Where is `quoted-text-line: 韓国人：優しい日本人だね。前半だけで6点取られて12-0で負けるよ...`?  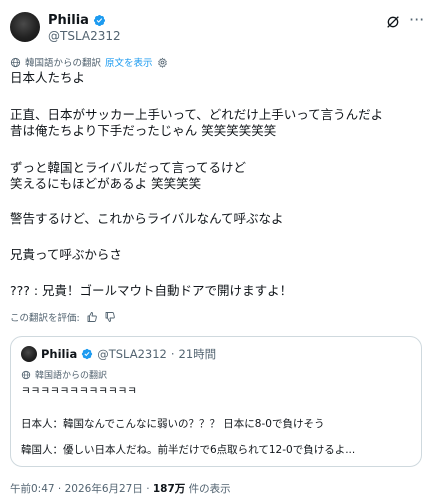
quoted-text-line: 韓国人：優しい日本人だね。前半だけで6点取られて12-0で負けるよ... is located at coordinates (188, 450).